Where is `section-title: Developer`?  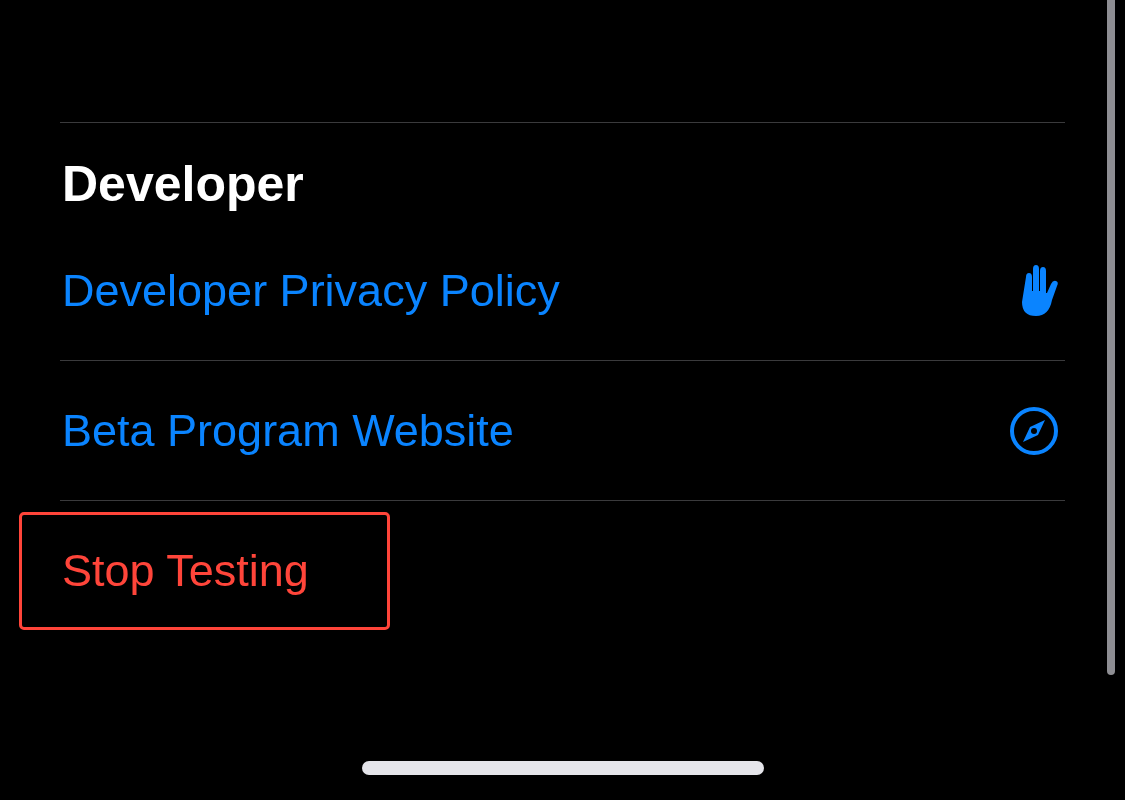 section-title: Developer is located at coordinates (183, 184).